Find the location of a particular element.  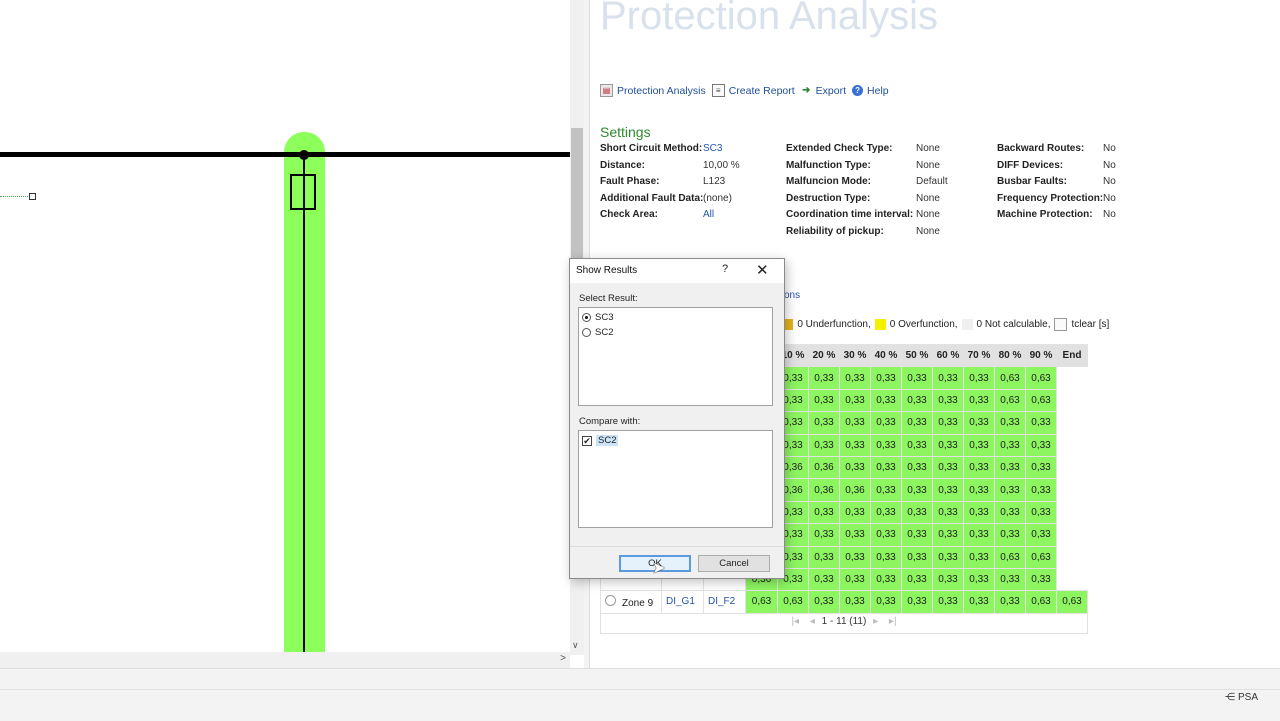

busbar-connection-node is located at coordinates (304, 155).